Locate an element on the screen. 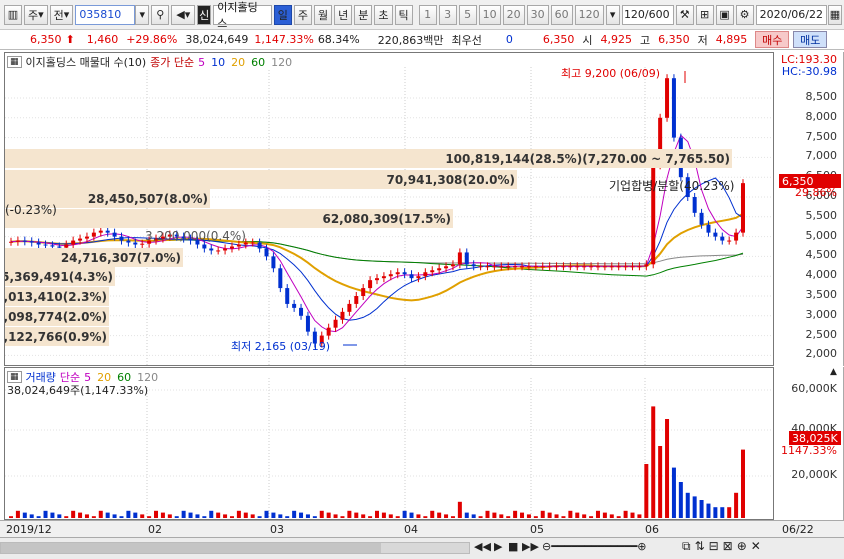 This screenshot has width=844, height=559. search-icon: ⚲ is located at coordinates (160, 14).